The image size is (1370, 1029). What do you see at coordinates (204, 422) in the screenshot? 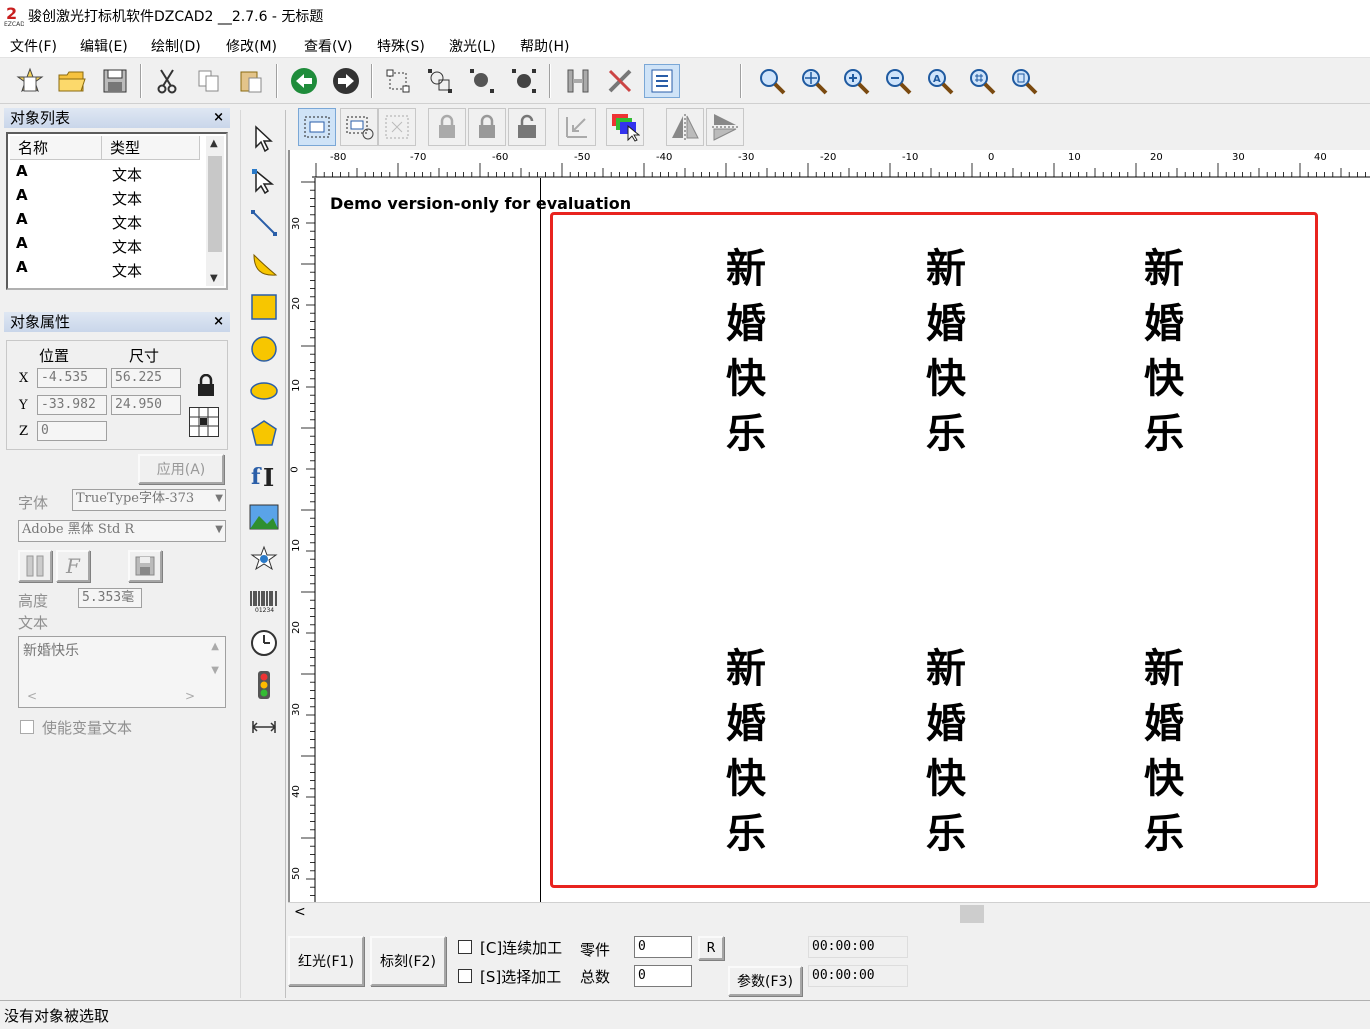
I see `anchor-grid-icon` at bounding box center [204, 422].